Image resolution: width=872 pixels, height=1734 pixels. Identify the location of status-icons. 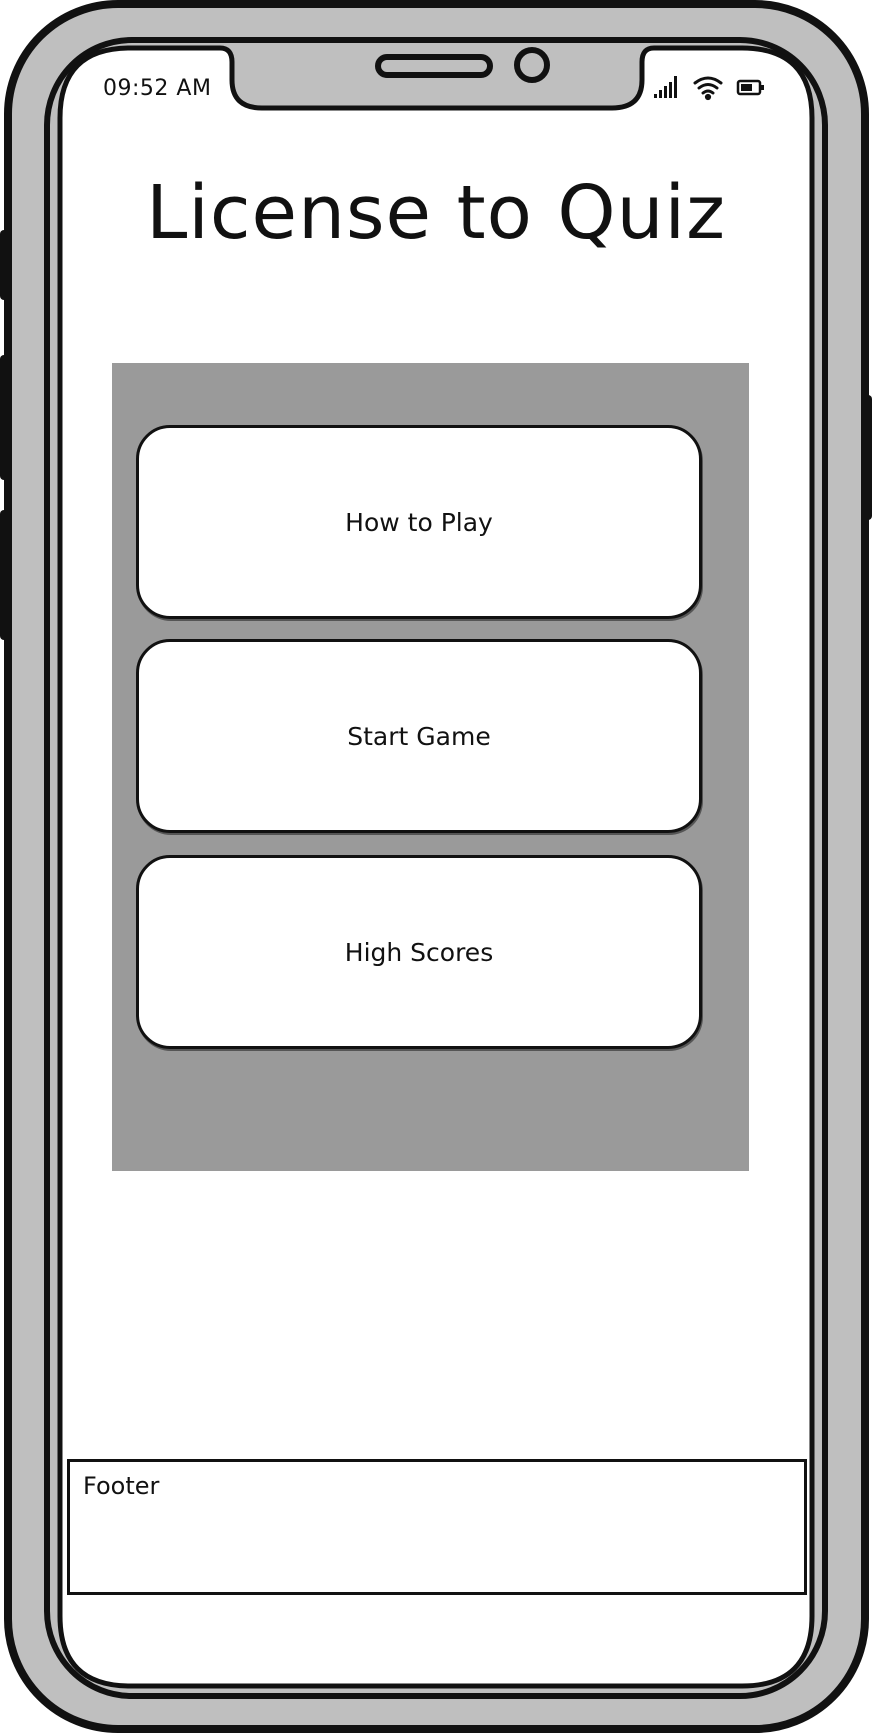
(709, 88).